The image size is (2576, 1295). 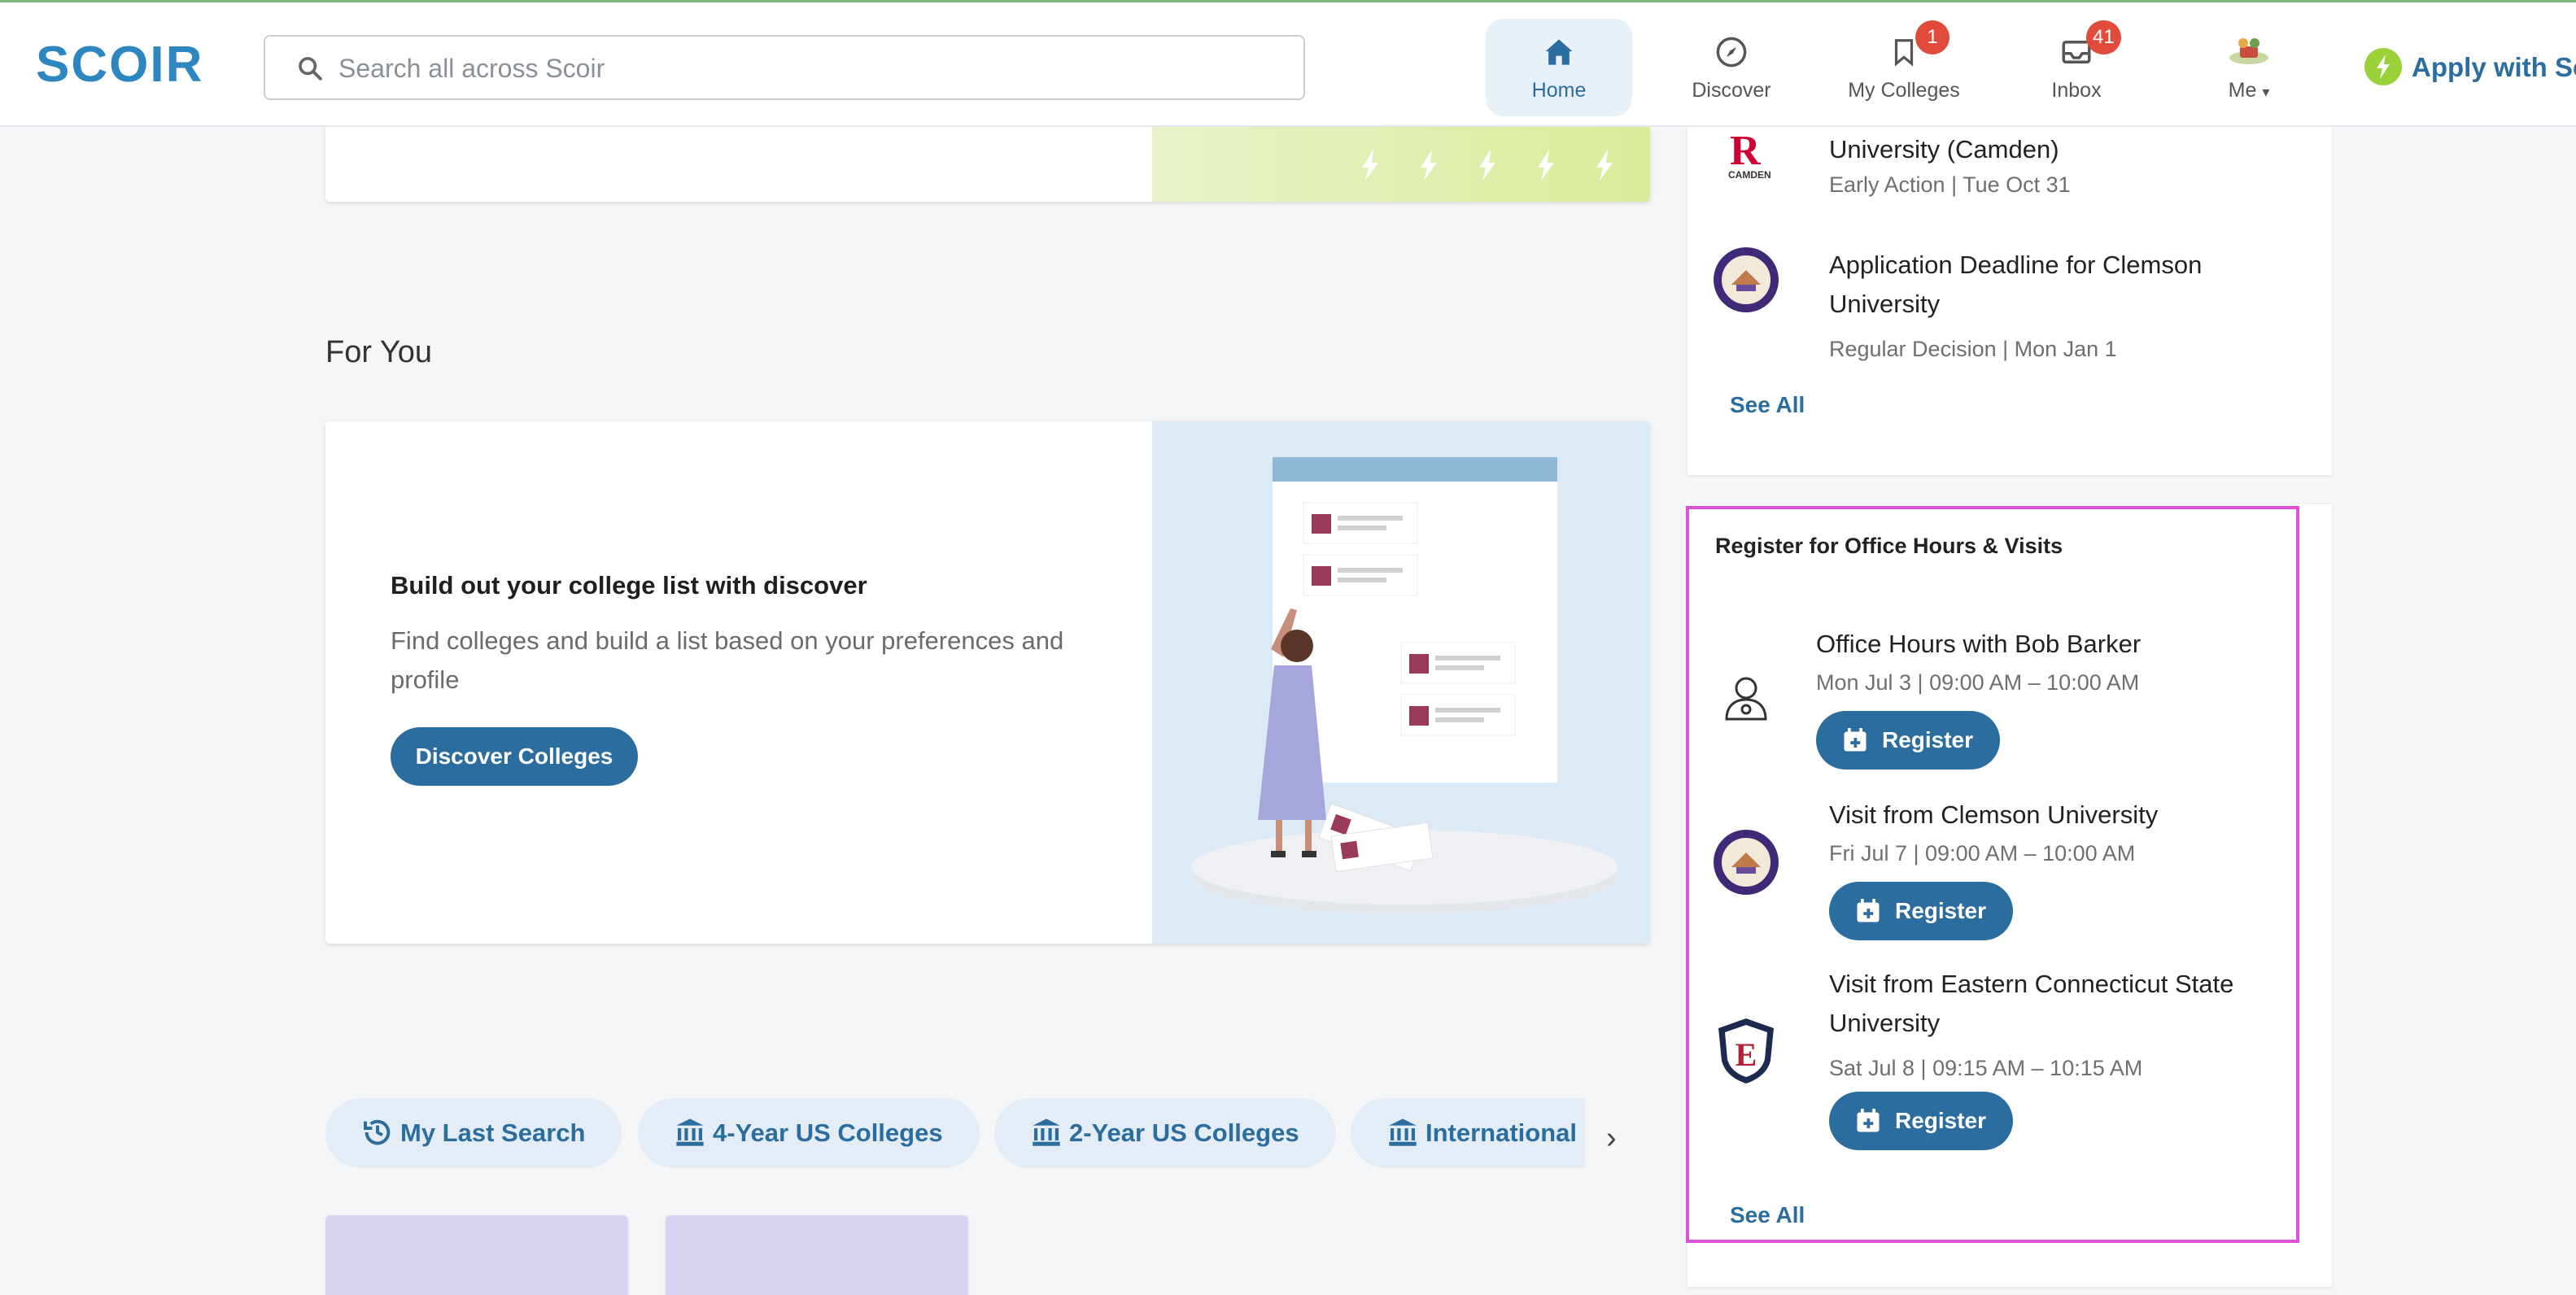 What do you see at coordinates (1559, 90) in the screenshot?
I see `nav-home-label: Home` at bounding box center [1559, 90].